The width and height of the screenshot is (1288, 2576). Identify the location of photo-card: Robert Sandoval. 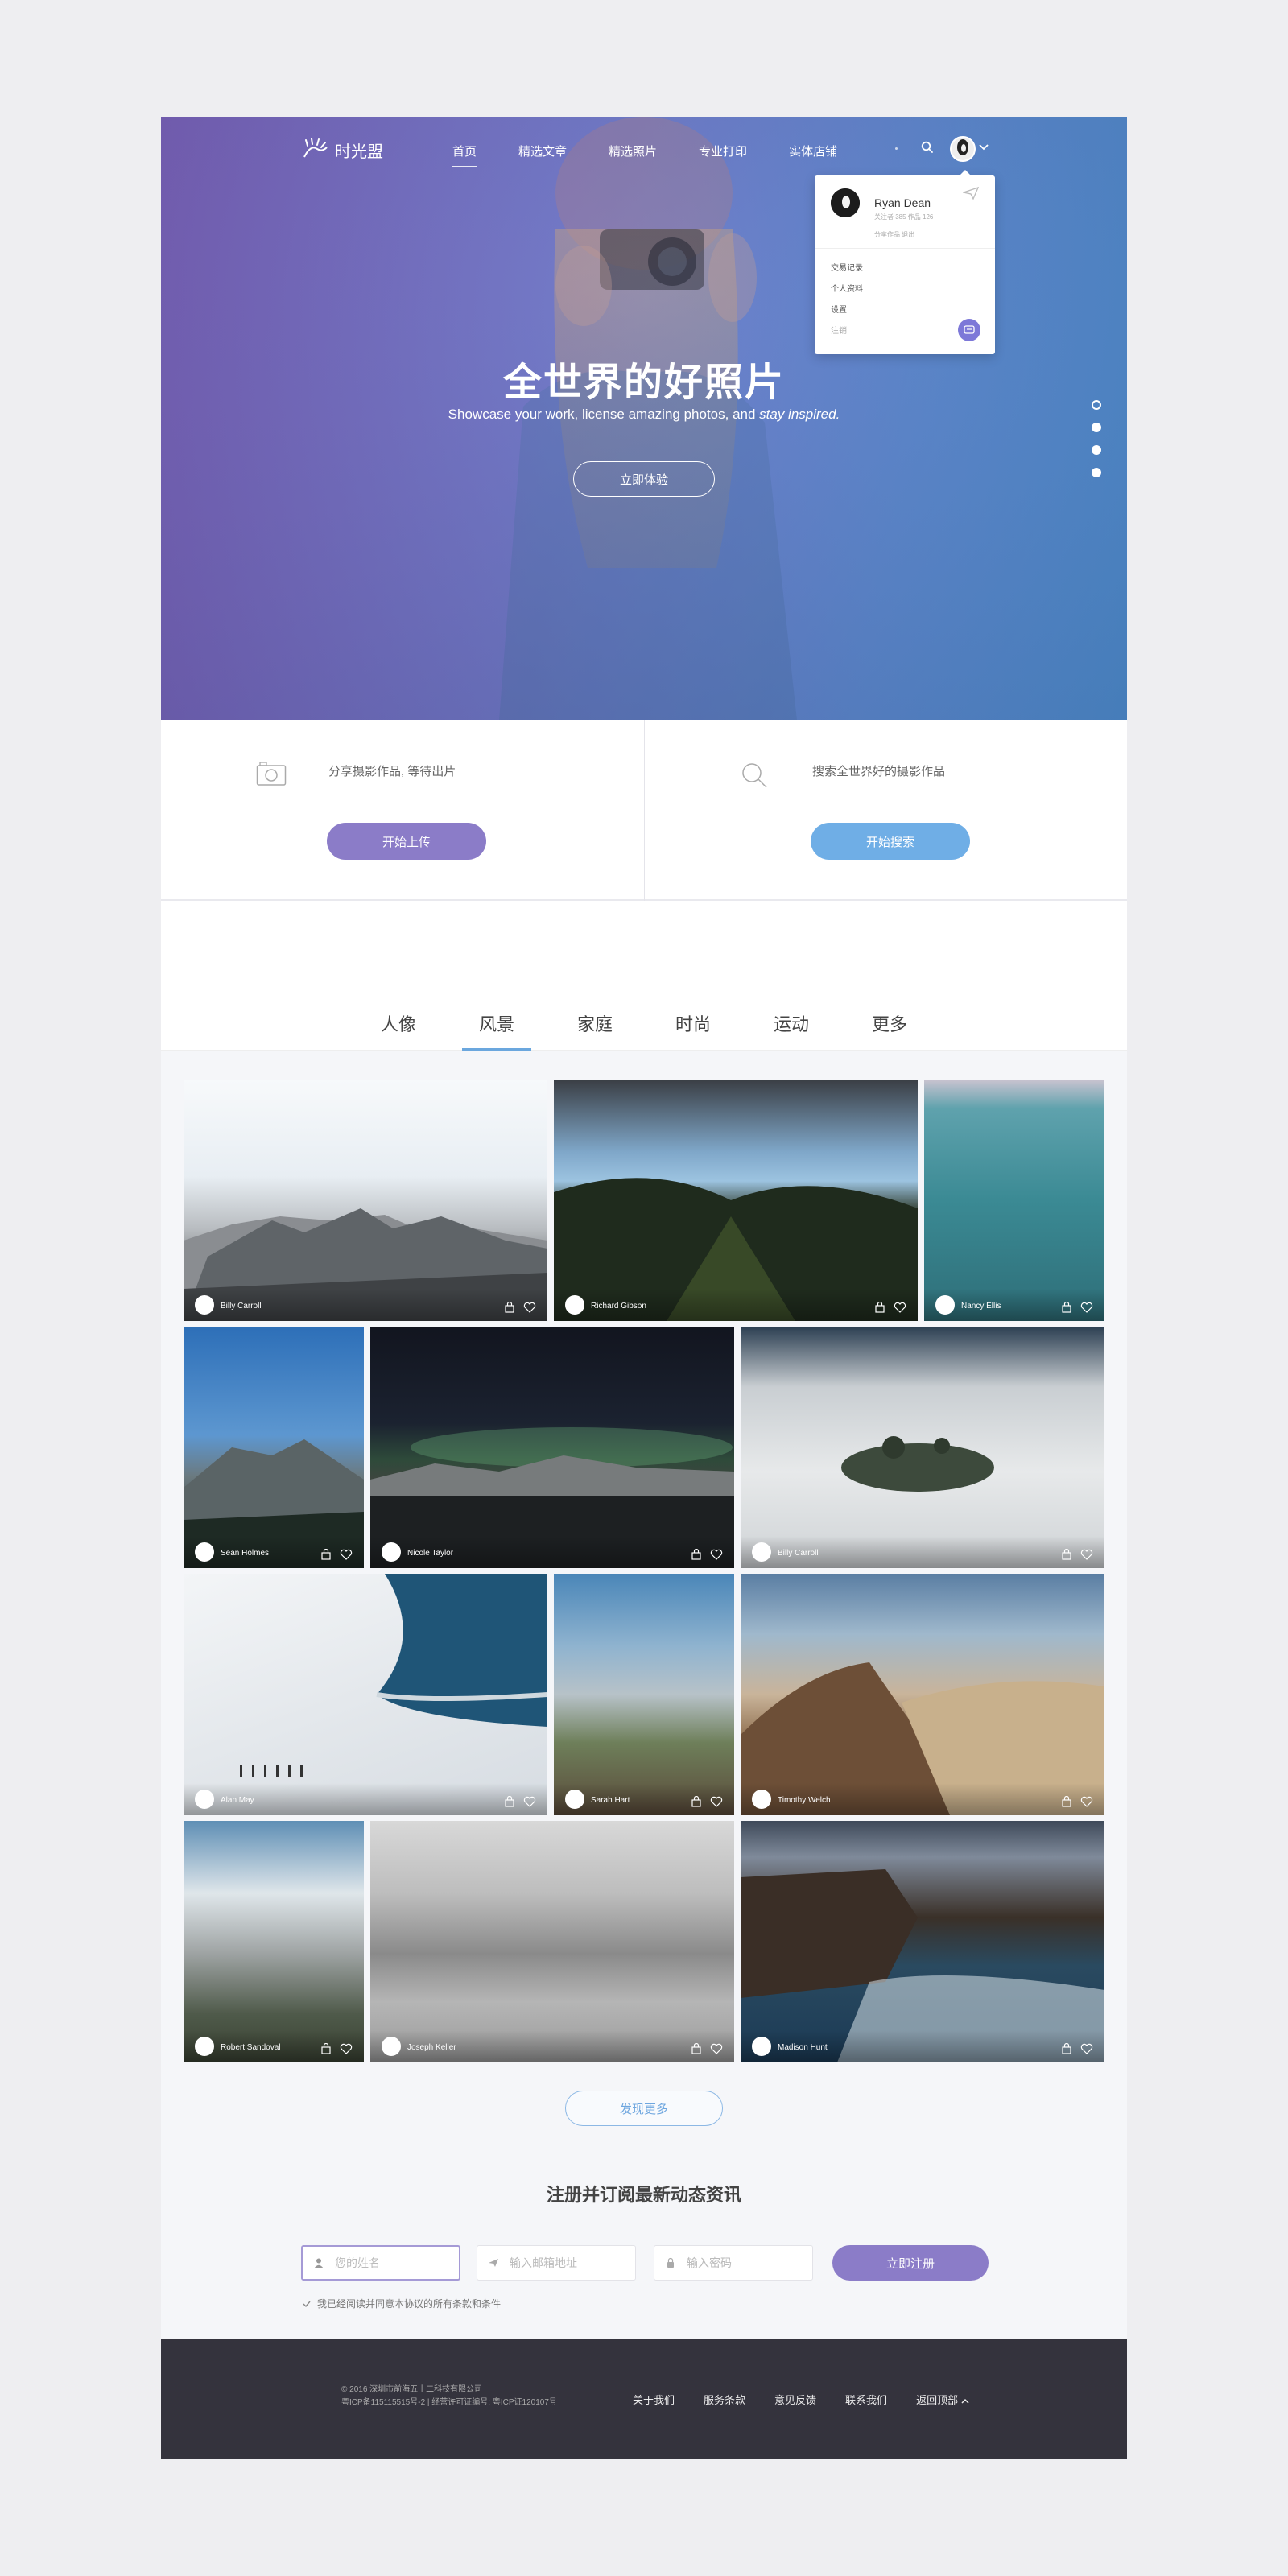
(274, 1941).